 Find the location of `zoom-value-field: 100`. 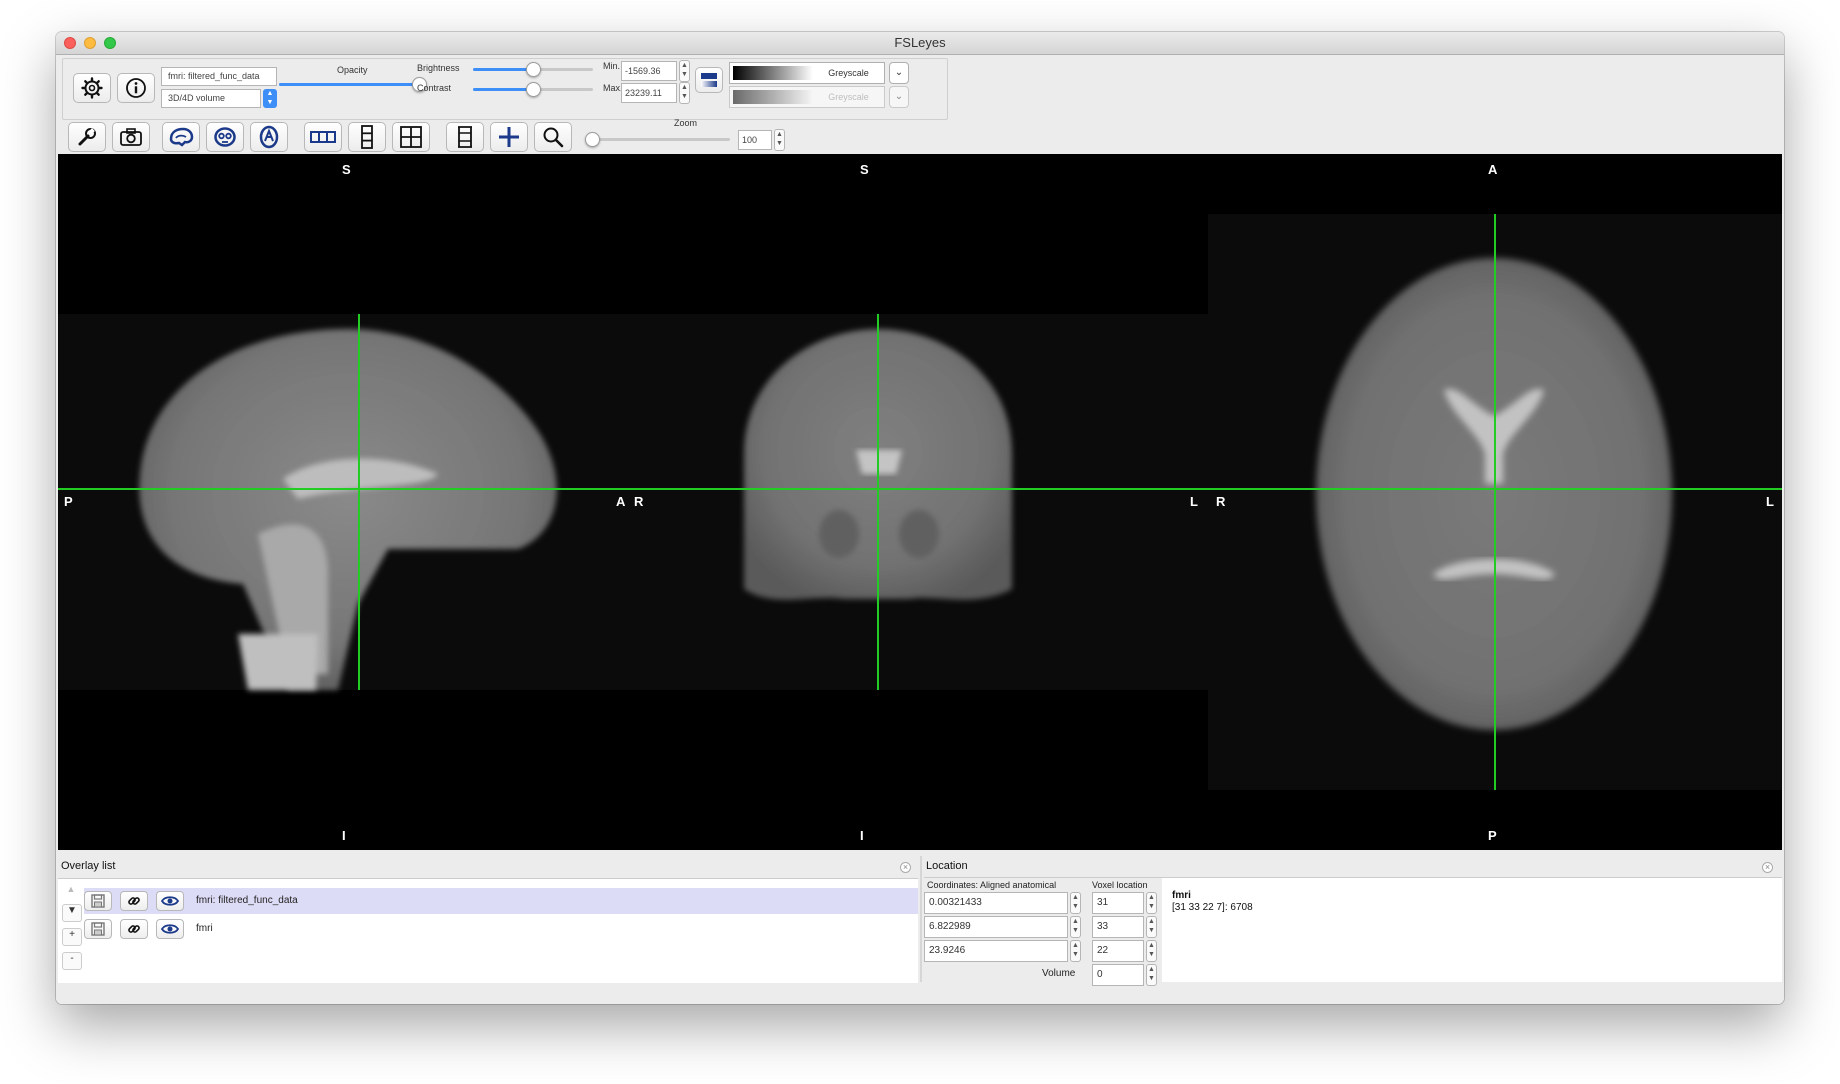

zoom-value-field: 100 is located at coordinates (755, 140).